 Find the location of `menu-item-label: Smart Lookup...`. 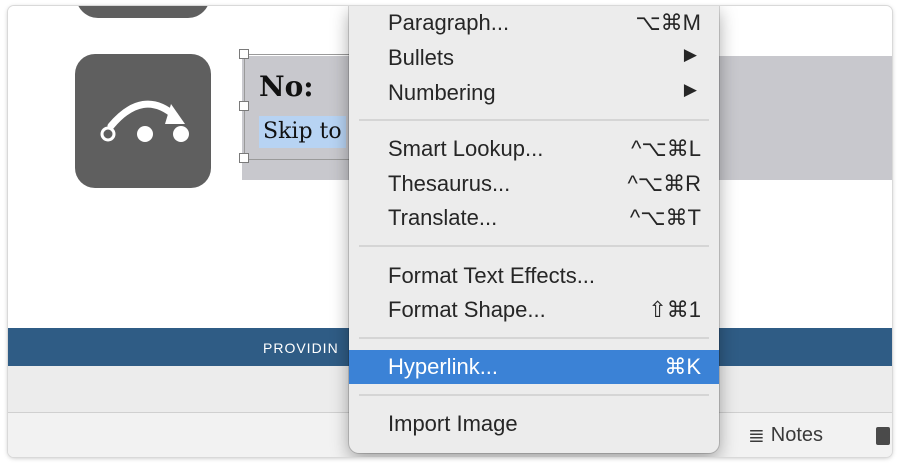

menu-item-label: Smart Lookup... is located at coordinates (466, 148).